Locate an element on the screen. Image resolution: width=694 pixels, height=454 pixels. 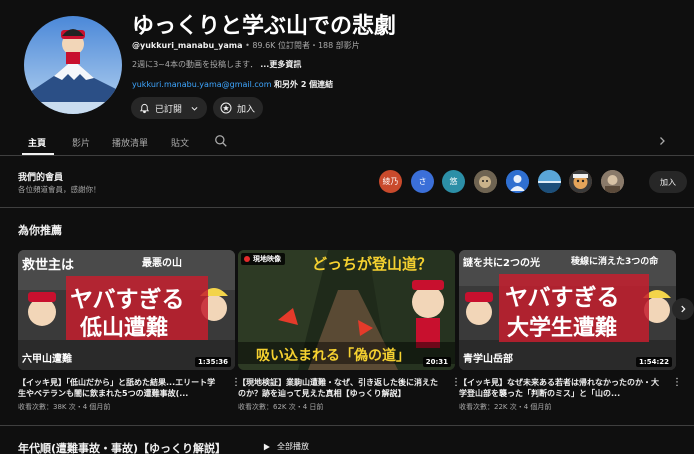
play-all-button: 全部播放 is located at coordinates (285, 446).